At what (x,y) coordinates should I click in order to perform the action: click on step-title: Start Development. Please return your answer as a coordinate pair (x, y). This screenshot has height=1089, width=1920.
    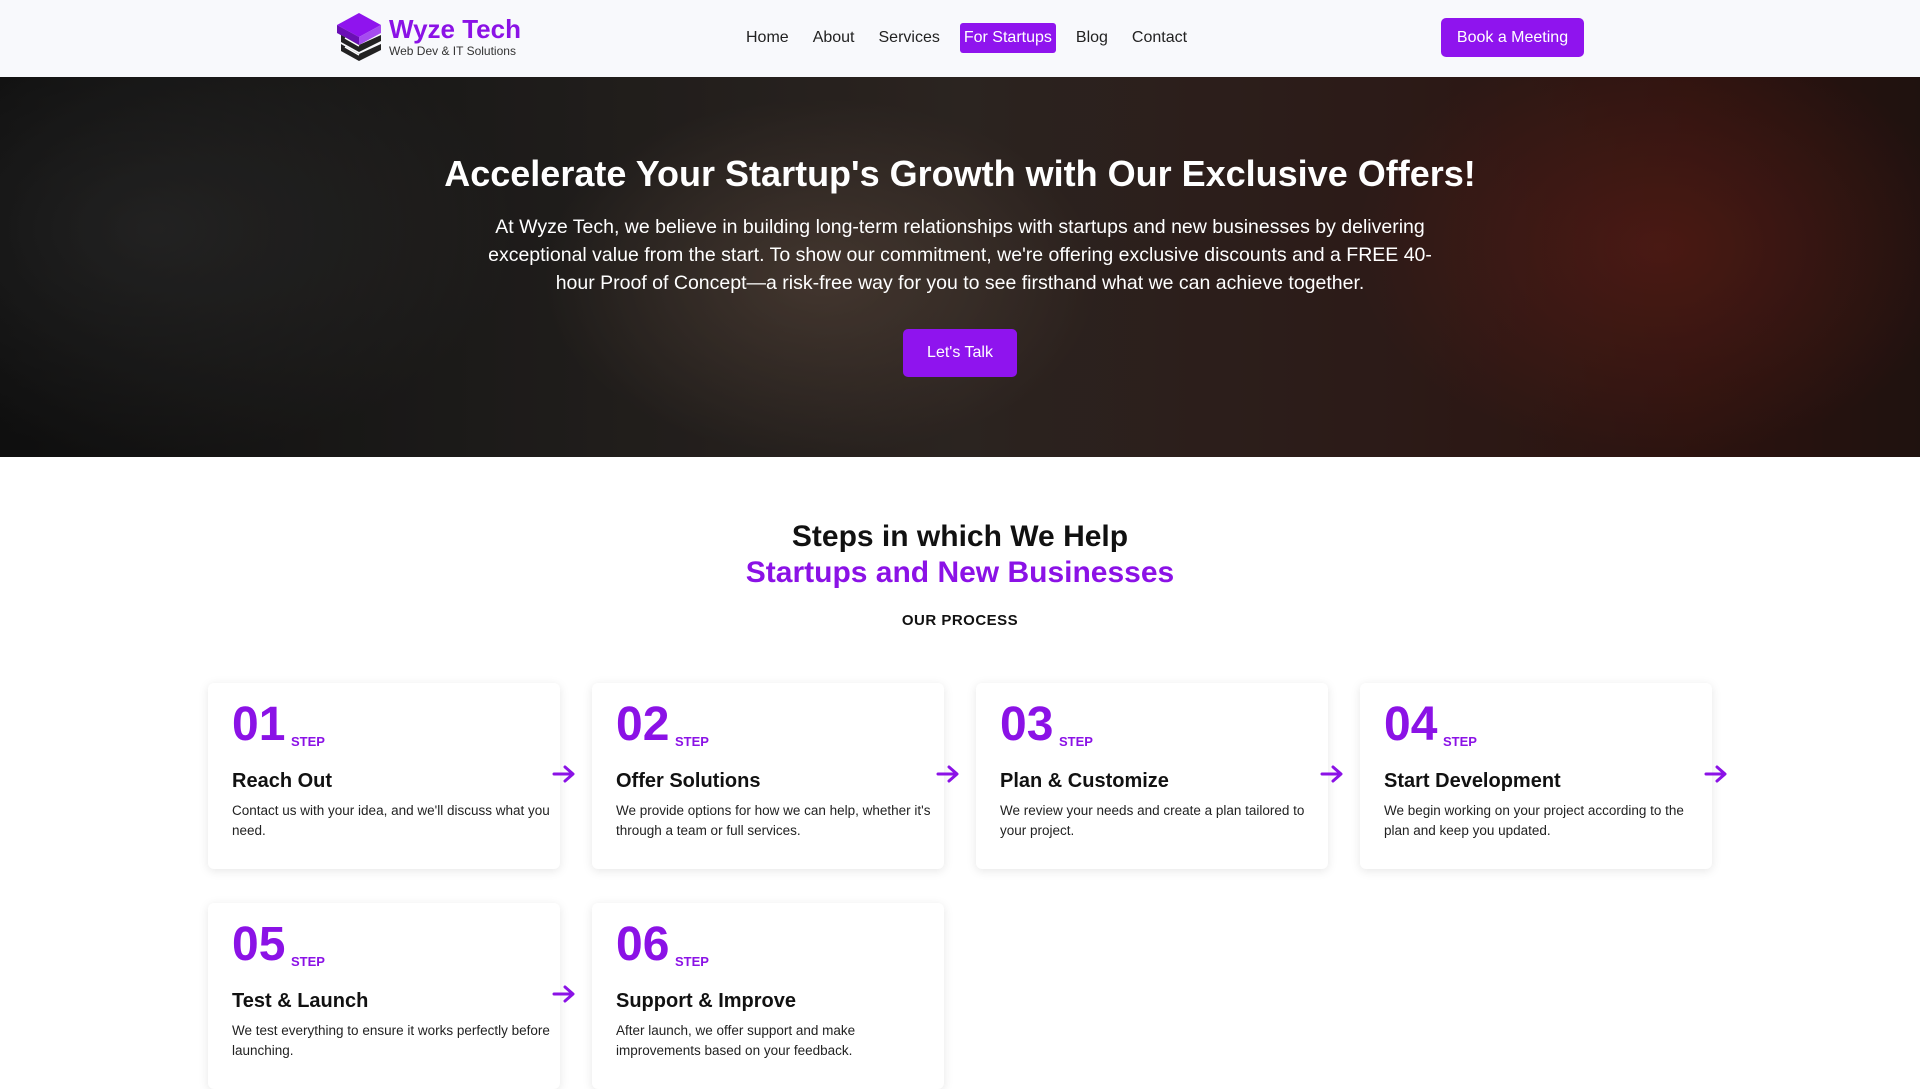
    Looking at the image, I should click on (1472, 781).